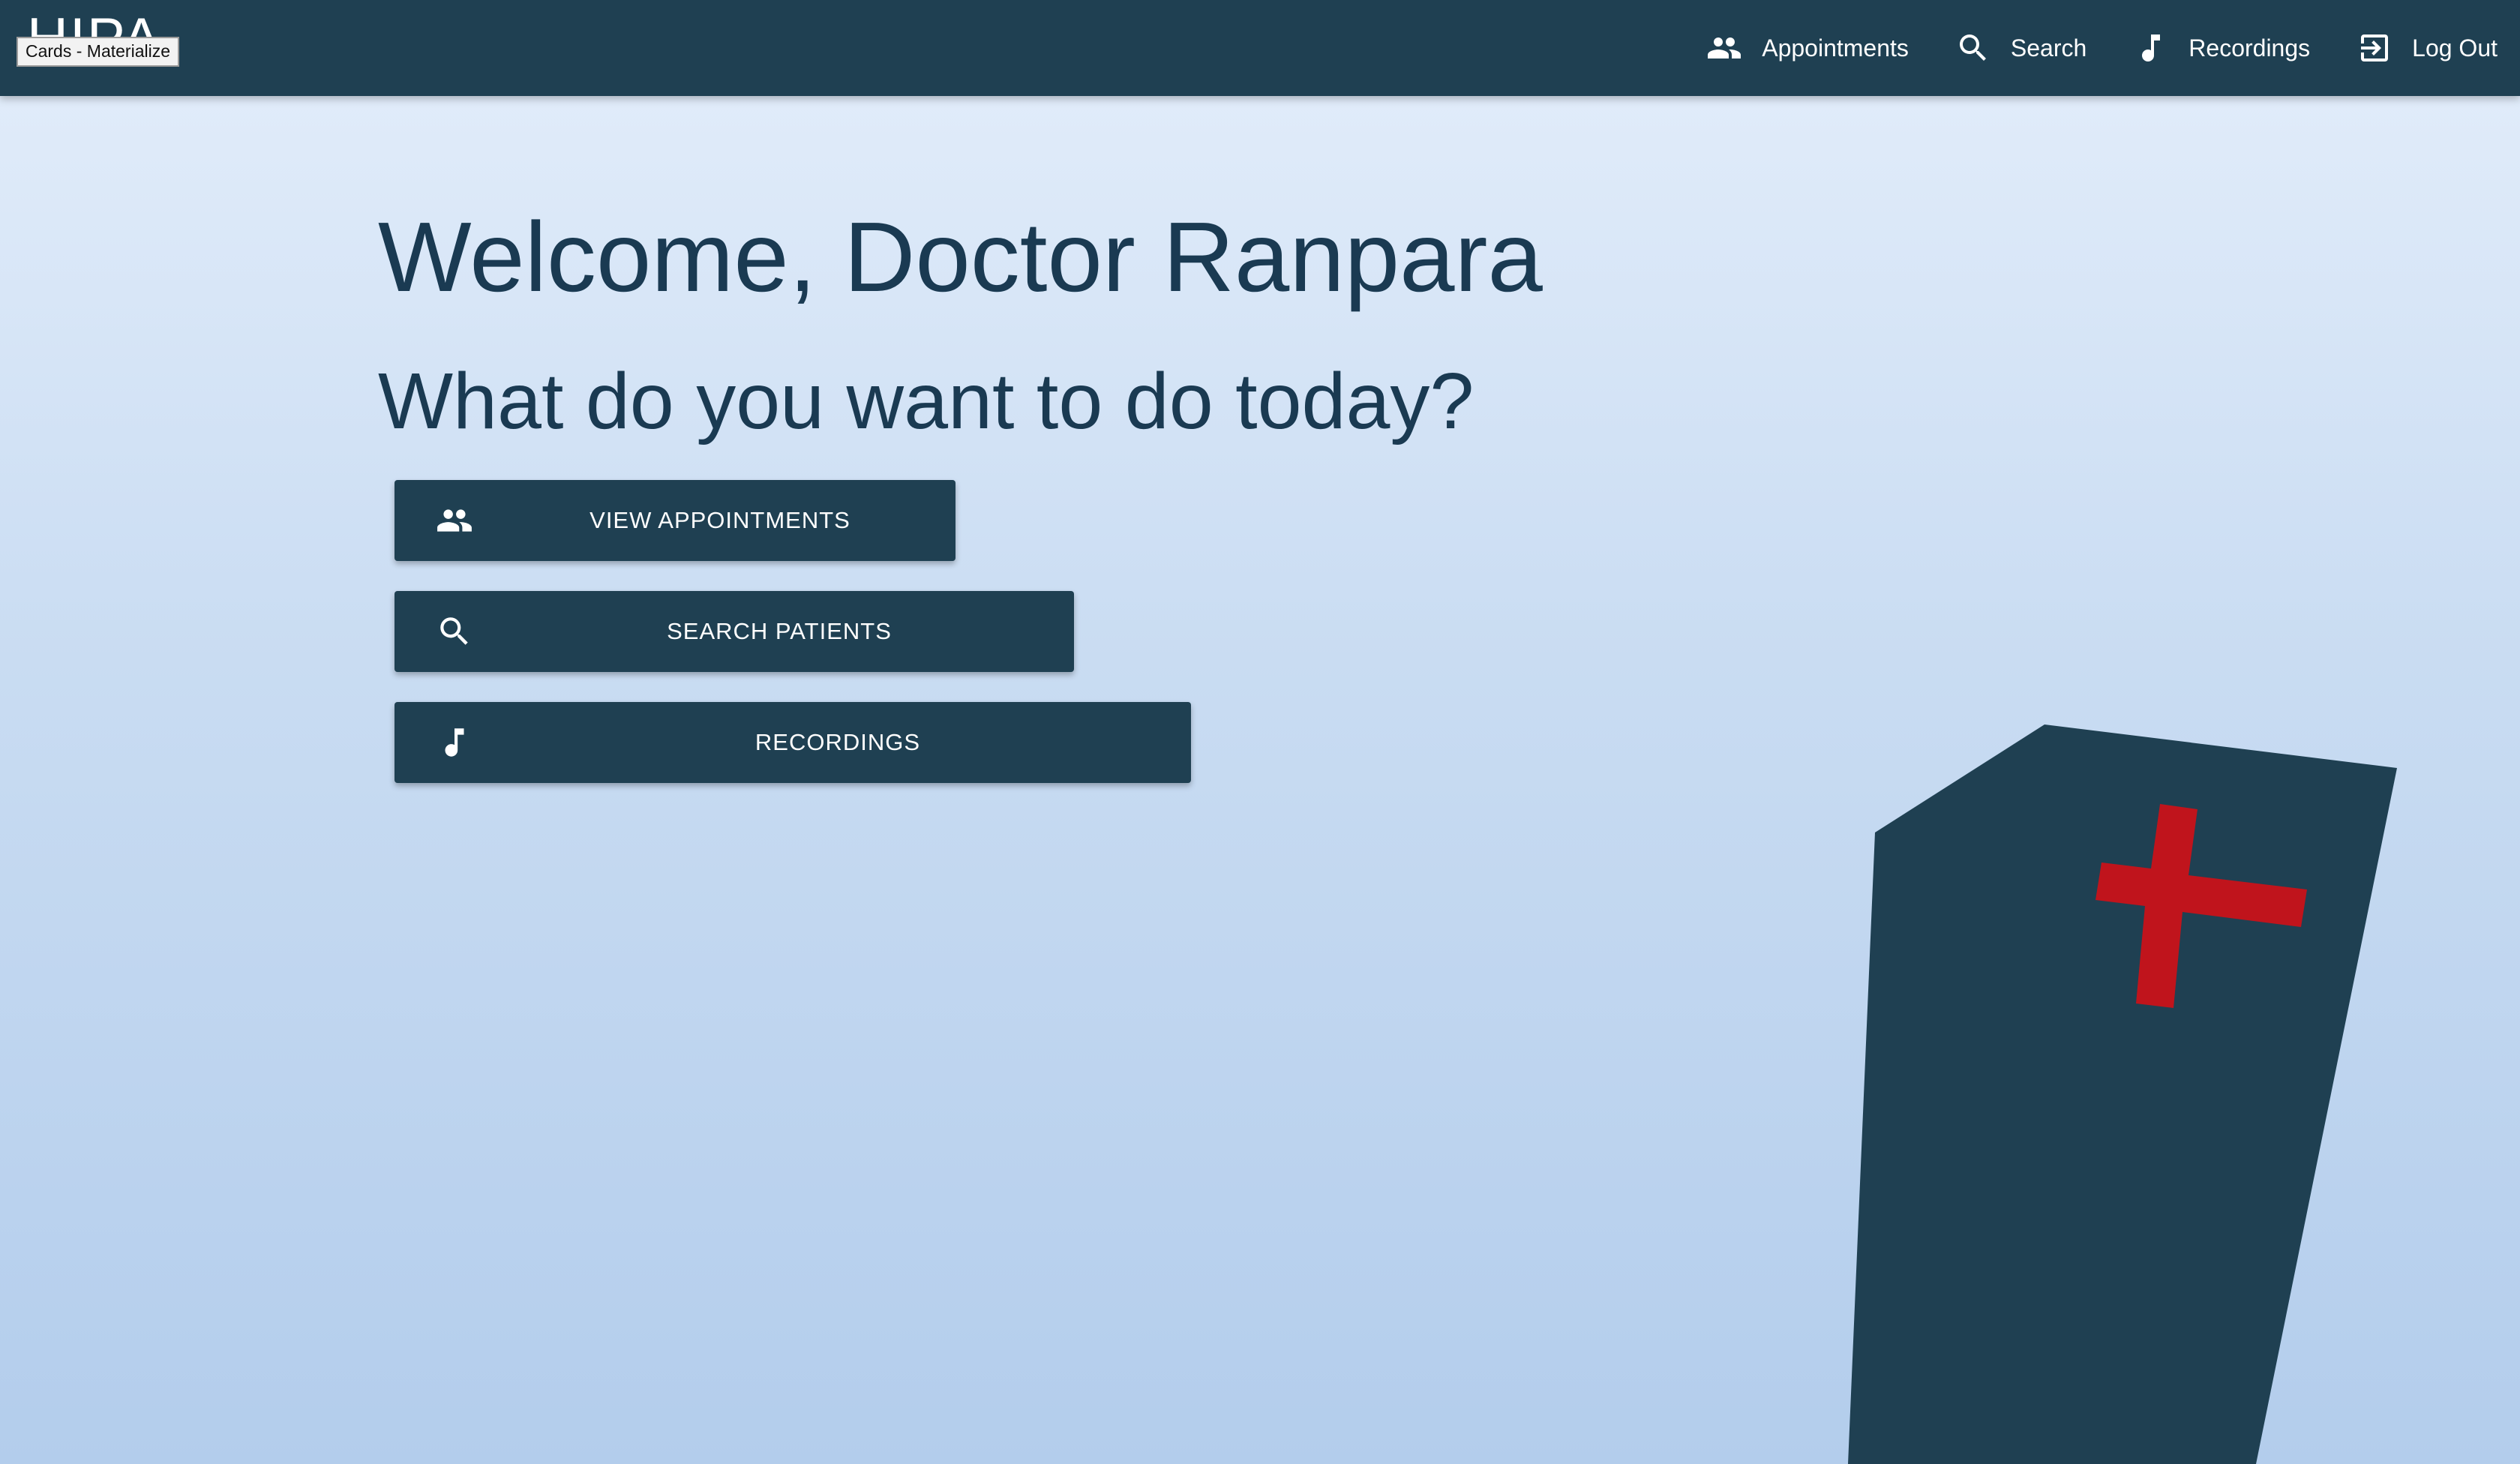  What do you see at coordinates (97, 52) in the screenshot?
I see `browser-tooltip: Cards - Materialize` at bounding box center [97, 52].